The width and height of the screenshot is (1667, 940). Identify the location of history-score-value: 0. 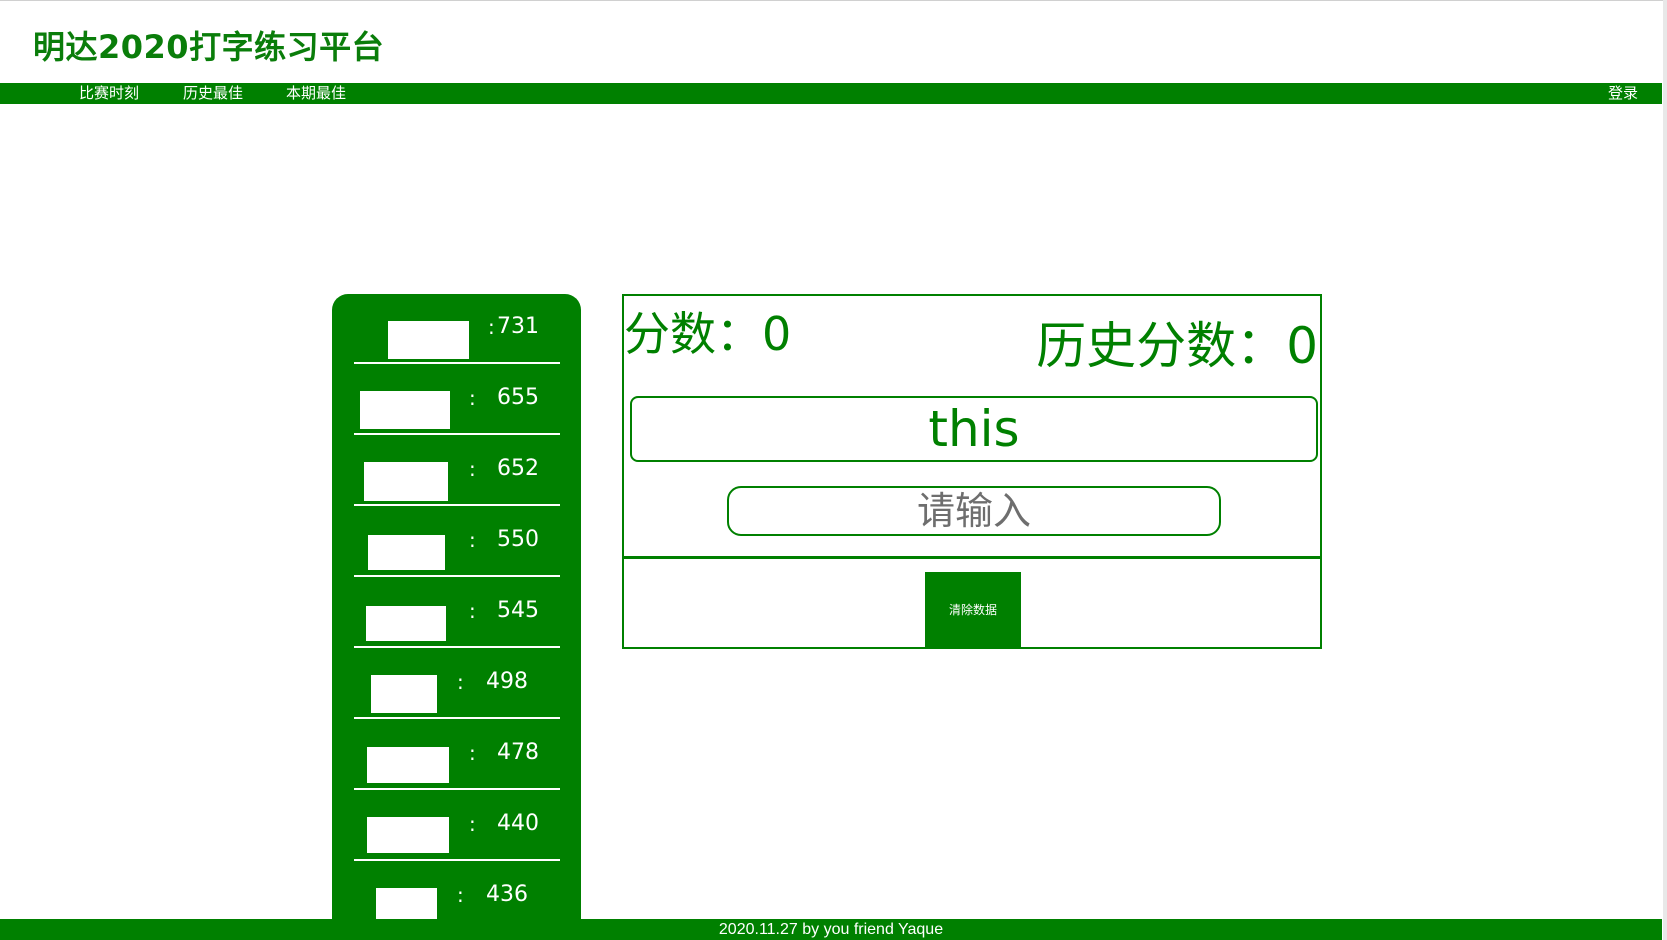
(1302, 346).